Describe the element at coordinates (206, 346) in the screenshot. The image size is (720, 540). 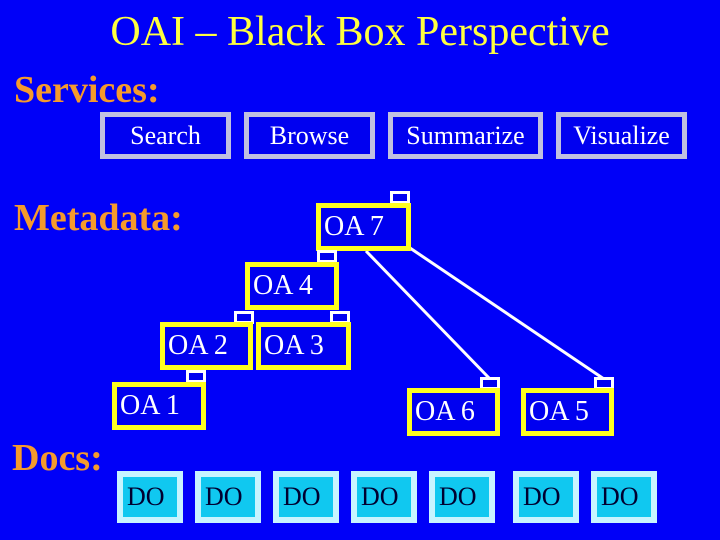
I see `archive-oa2: OA 2` at that location.